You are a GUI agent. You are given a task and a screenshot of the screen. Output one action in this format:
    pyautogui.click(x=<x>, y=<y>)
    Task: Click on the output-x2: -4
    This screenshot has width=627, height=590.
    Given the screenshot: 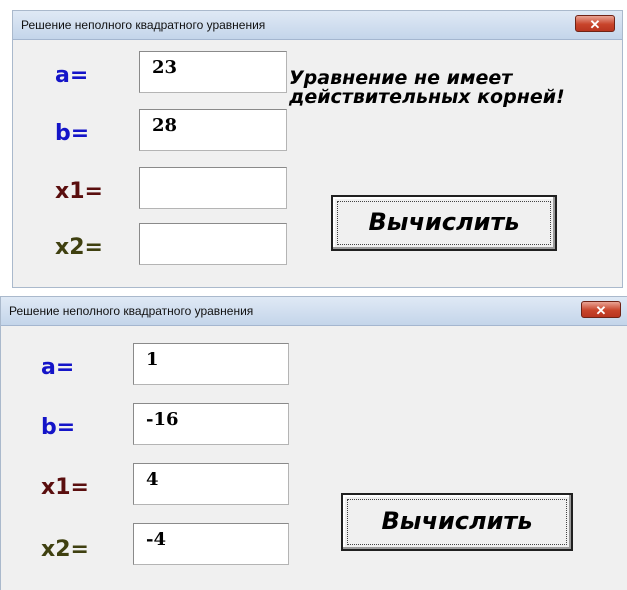 What is the action you would take?
    pyautogui.click(x=211, y=544)
    